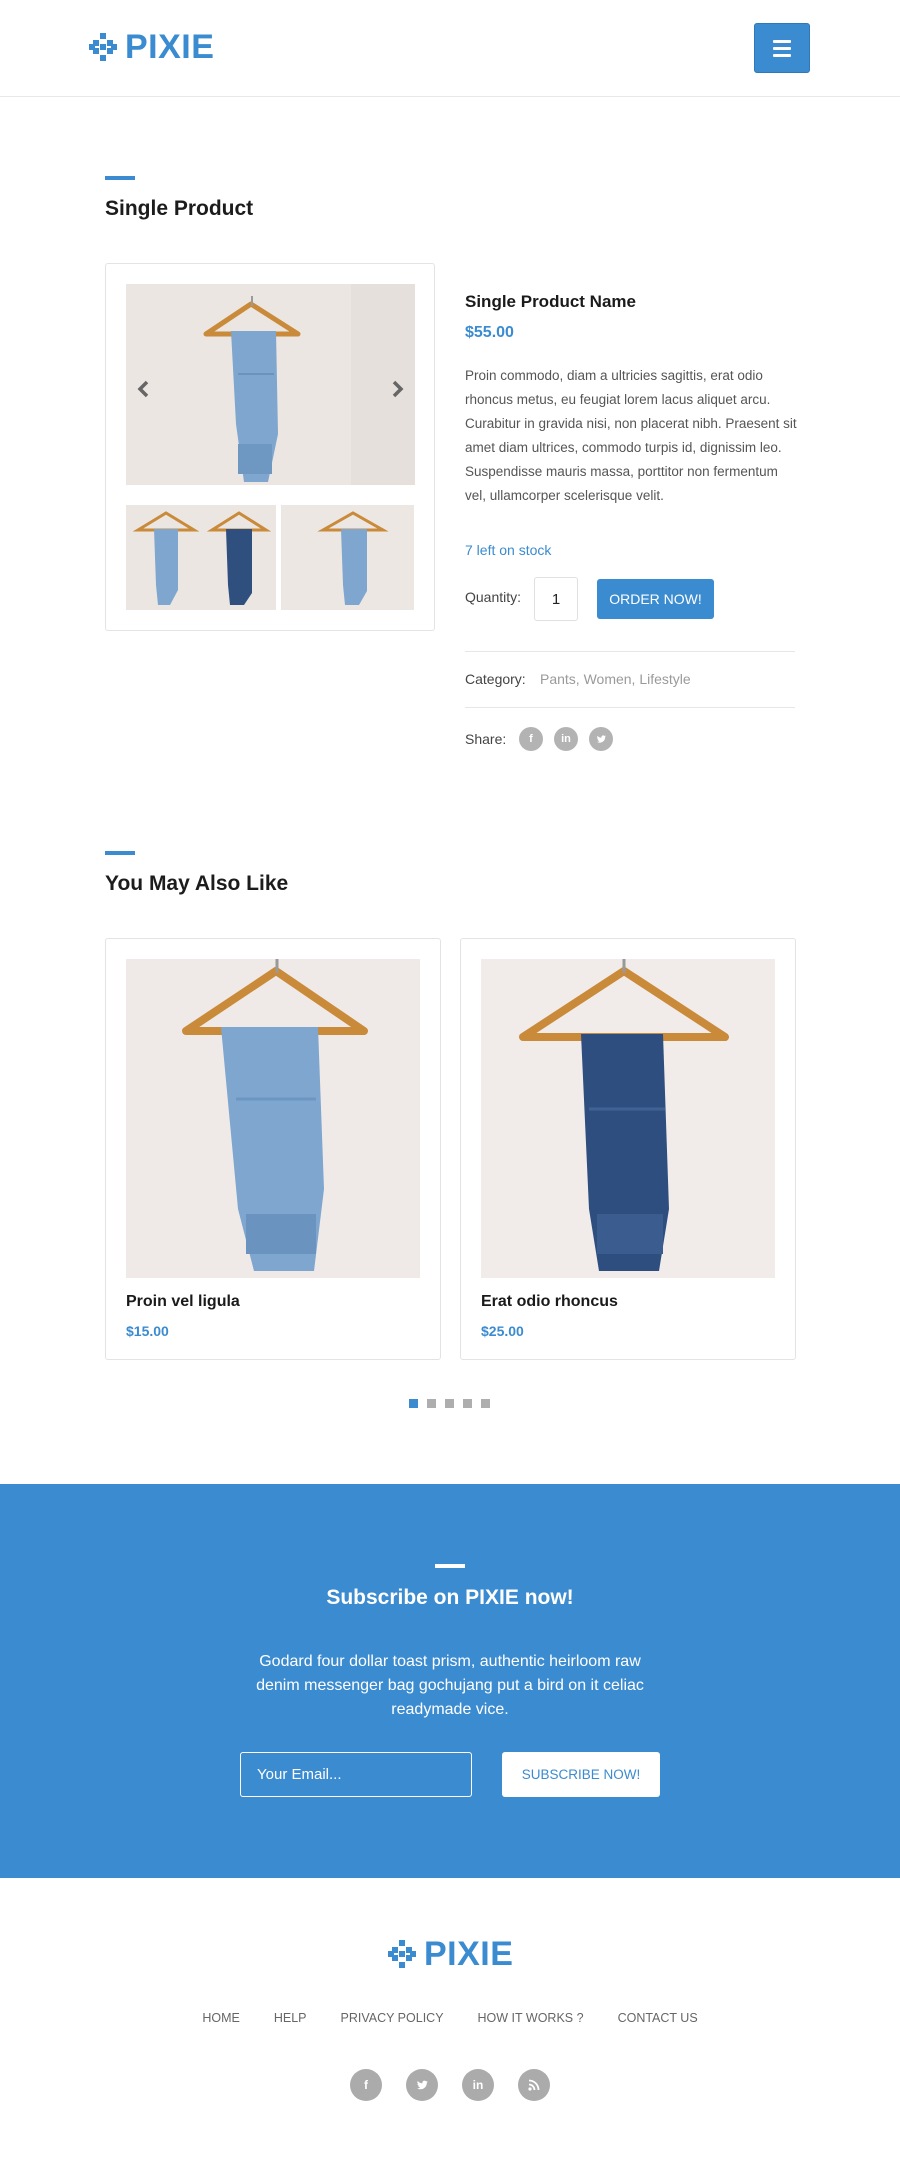 This screenshot has height=2160, width=900. I want to click on order-now-button: ORDER NOW!, so click(655, 599).